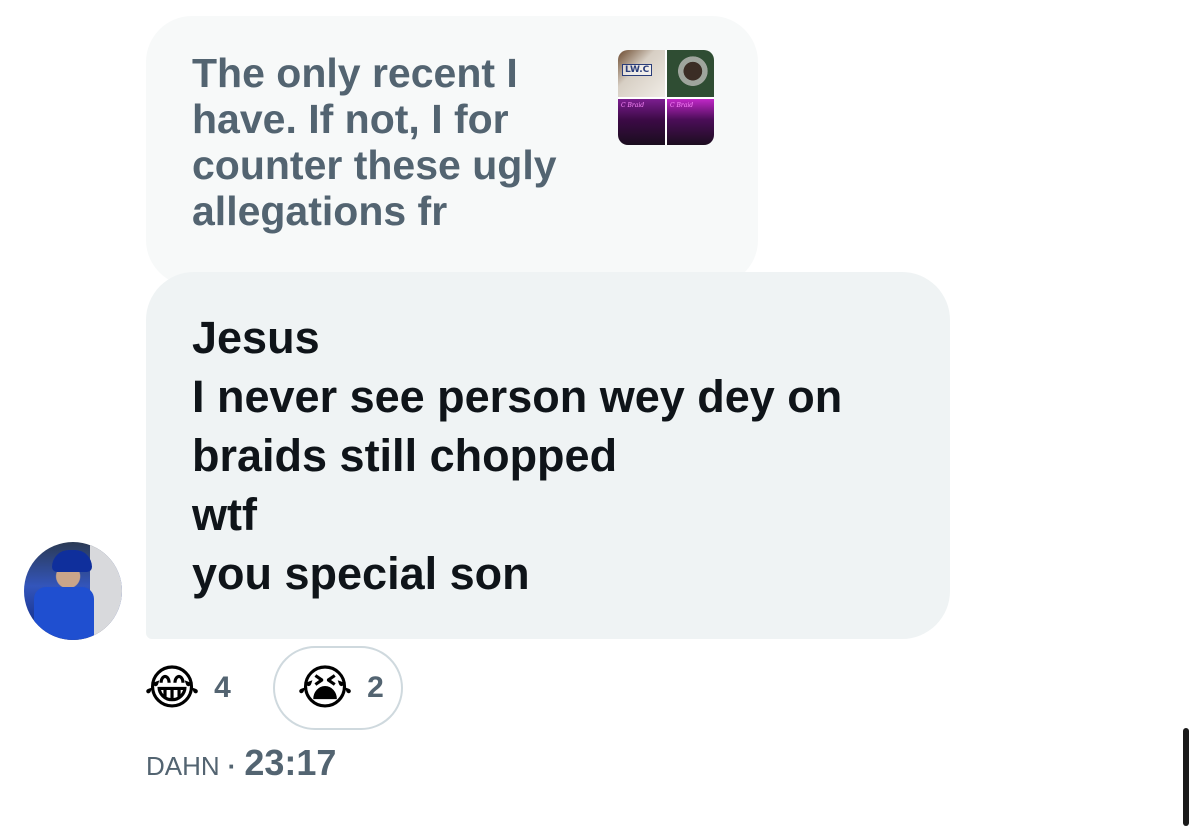 Image resolution: width=1200 pixels, height=826 pixels. I want to click on message-line: I never see person wey dey on, so click(517, 396).